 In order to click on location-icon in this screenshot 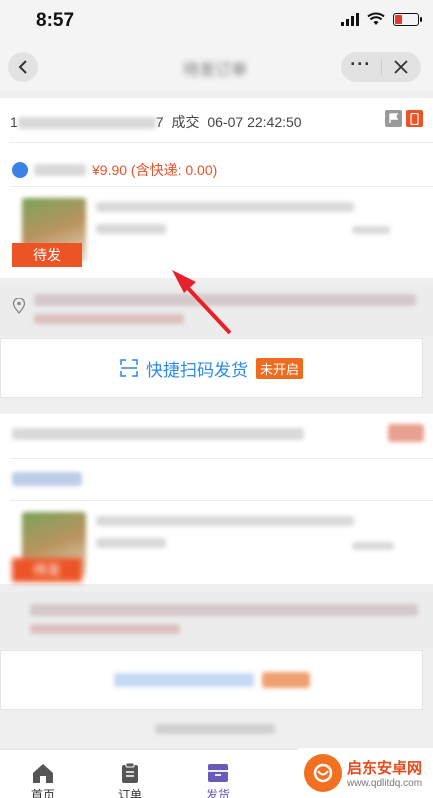, I will do `click(19, 306)`.